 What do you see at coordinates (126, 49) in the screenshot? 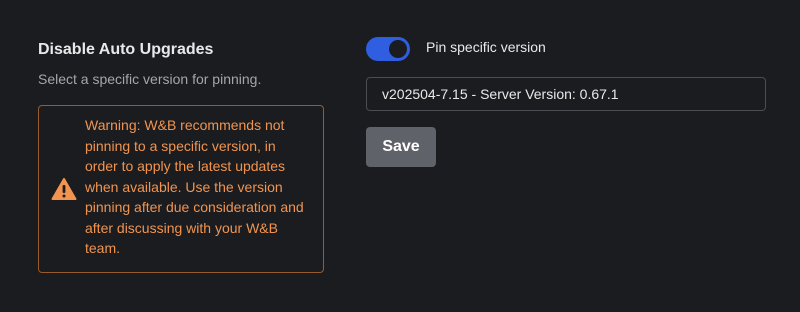
I see `section-title: Disable Auto Upgrades` at bounding box center [126, 49].